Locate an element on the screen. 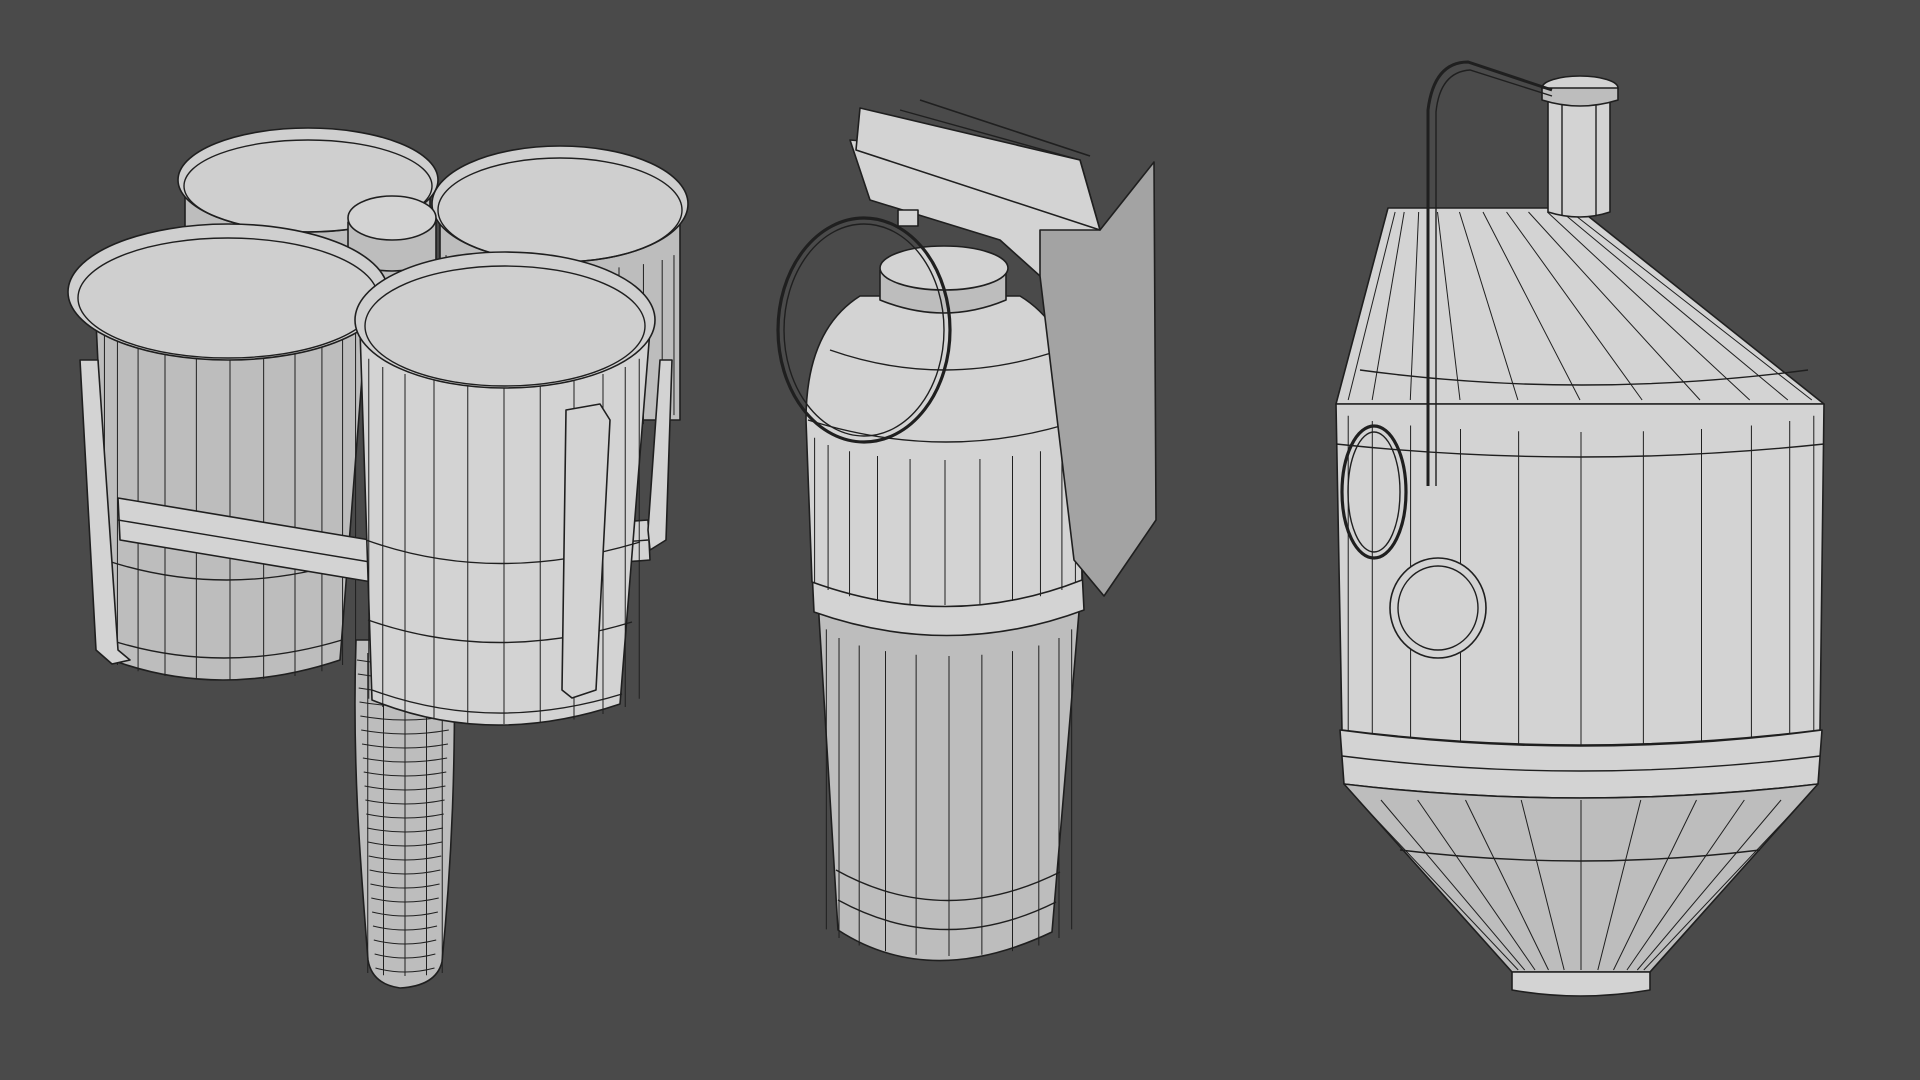  pin-disc is located at coordinates (1438, 608).